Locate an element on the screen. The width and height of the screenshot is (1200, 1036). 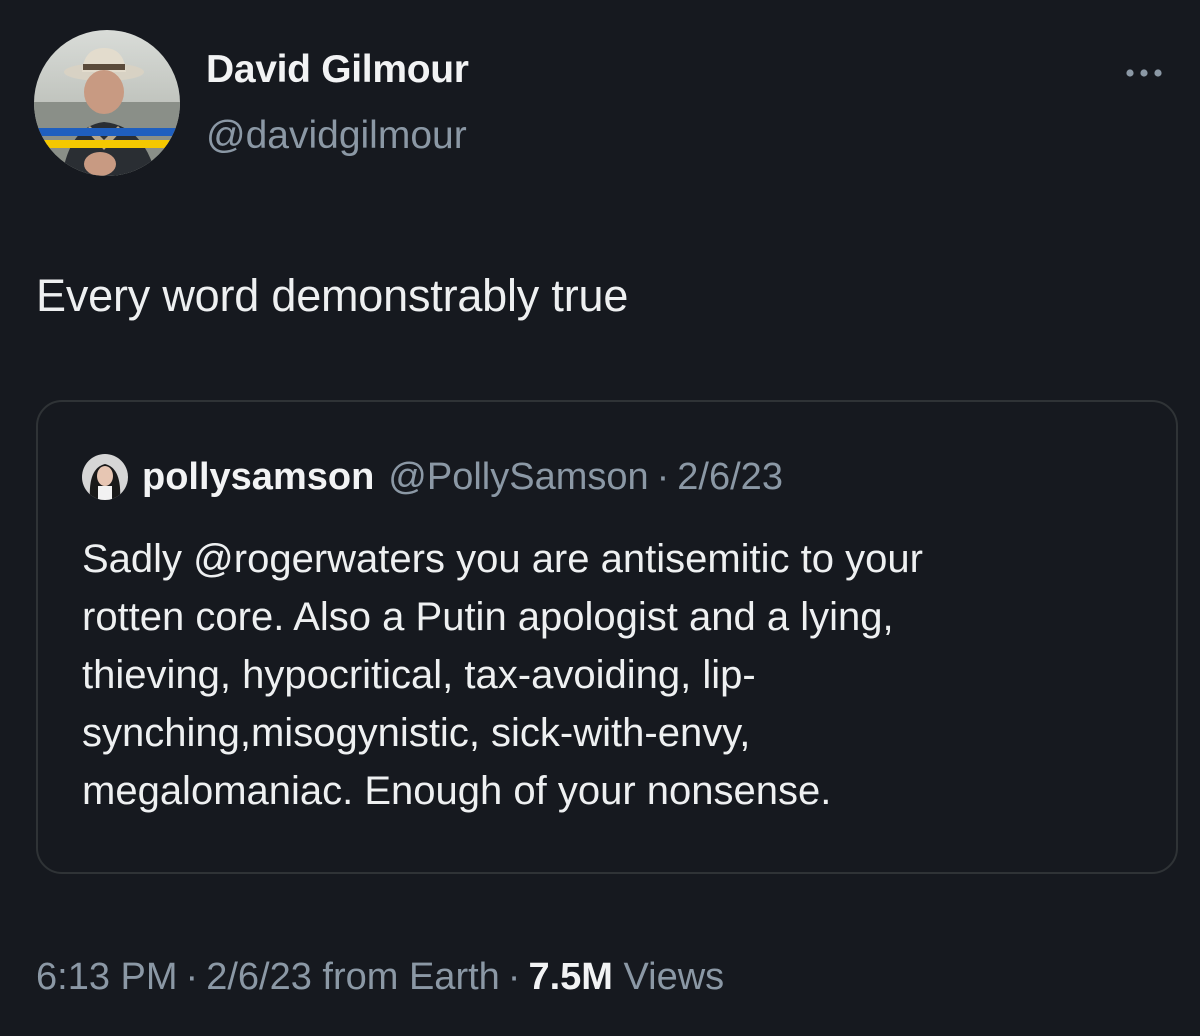
quoted-author-handle: @PollySamson is located at coordinates (518, 477).